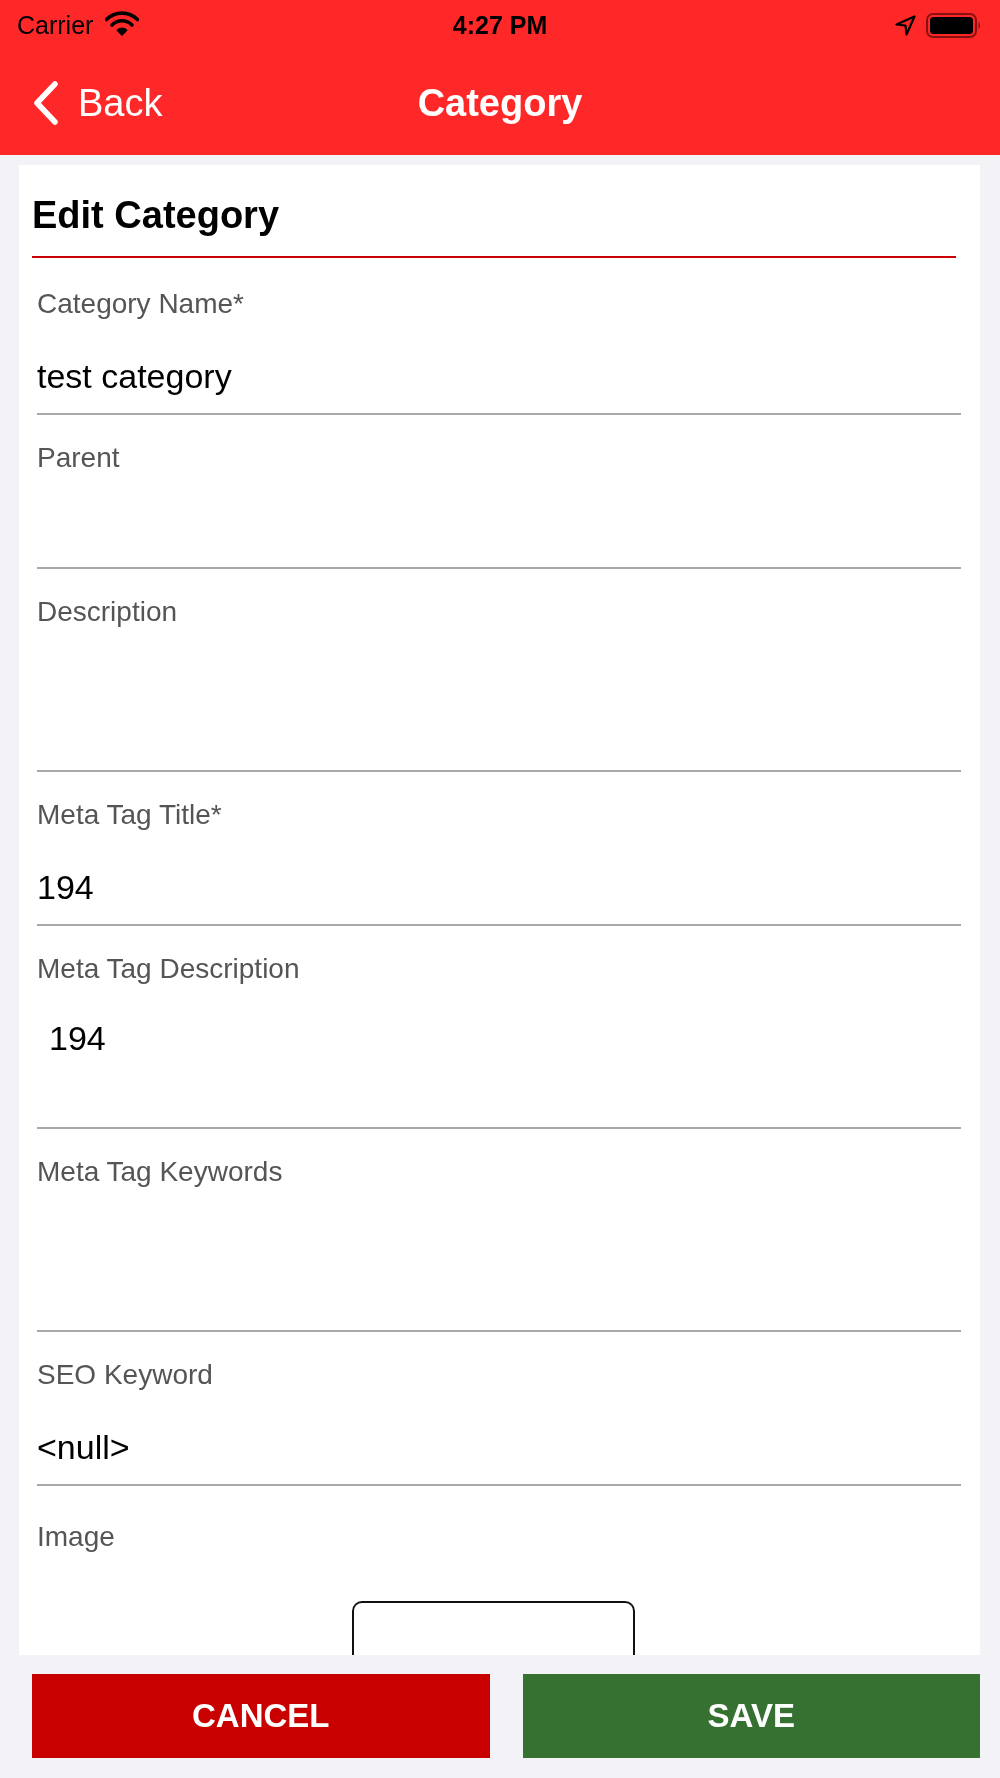  I want to click on text-field: 194, so click(499, 879).